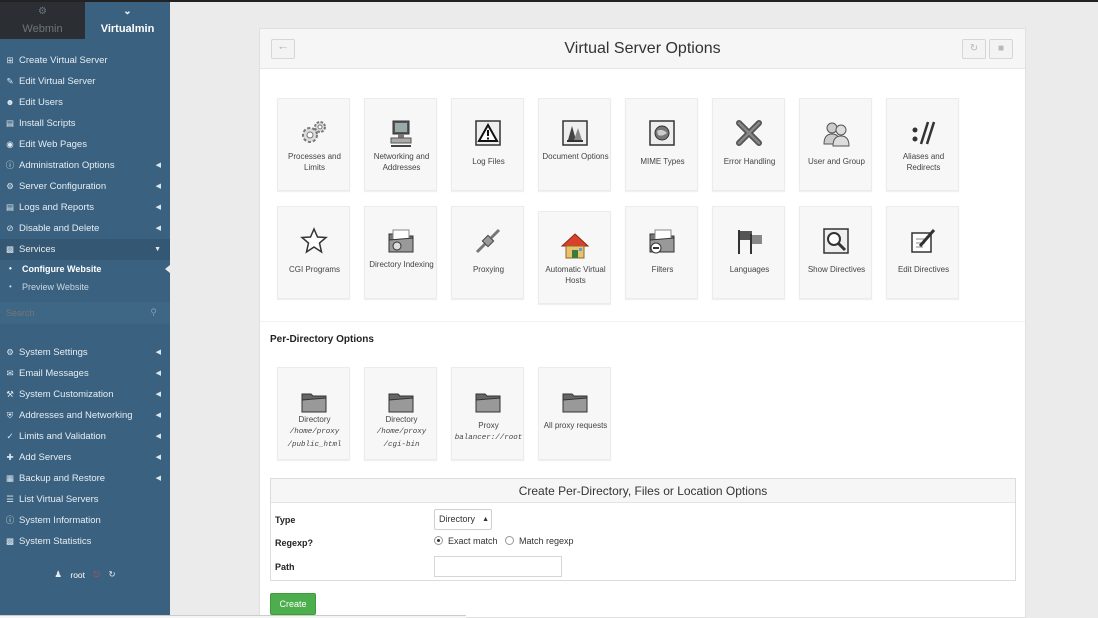 The height and width of the screenshot is (618, 1098). I want to click on radio-label: Match regexp, so click(546, 541).